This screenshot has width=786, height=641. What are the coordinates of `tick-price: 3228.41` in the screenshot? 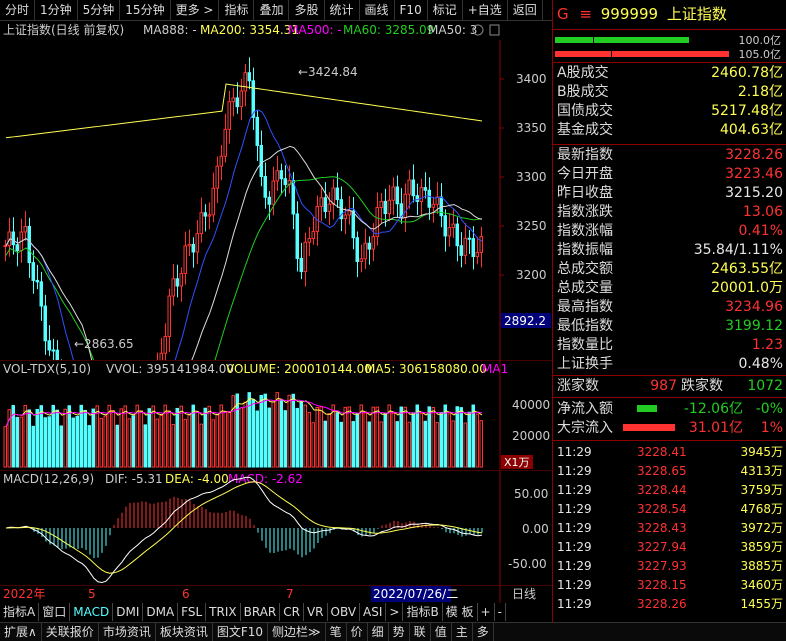 It's located at (662, 452).